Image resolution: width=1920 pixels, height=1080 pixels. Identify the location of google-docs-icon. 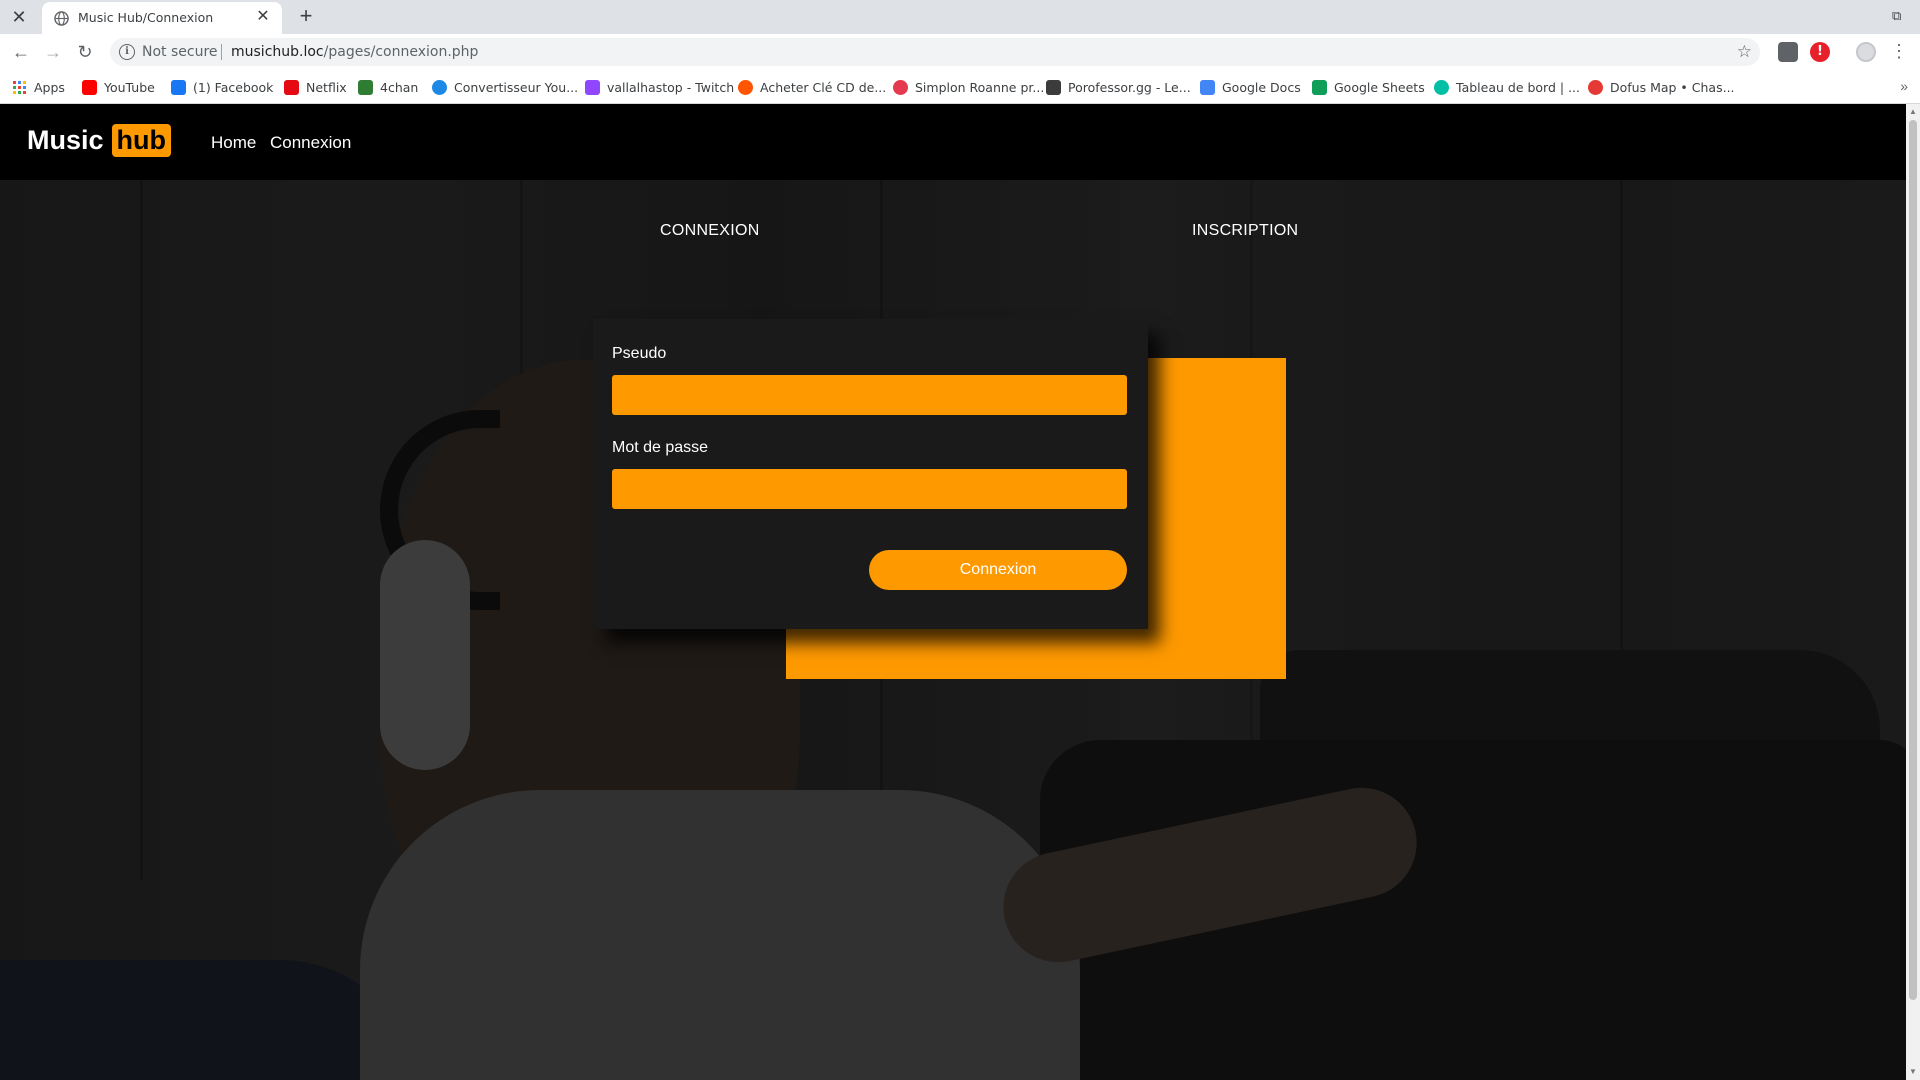
(1207, 87).